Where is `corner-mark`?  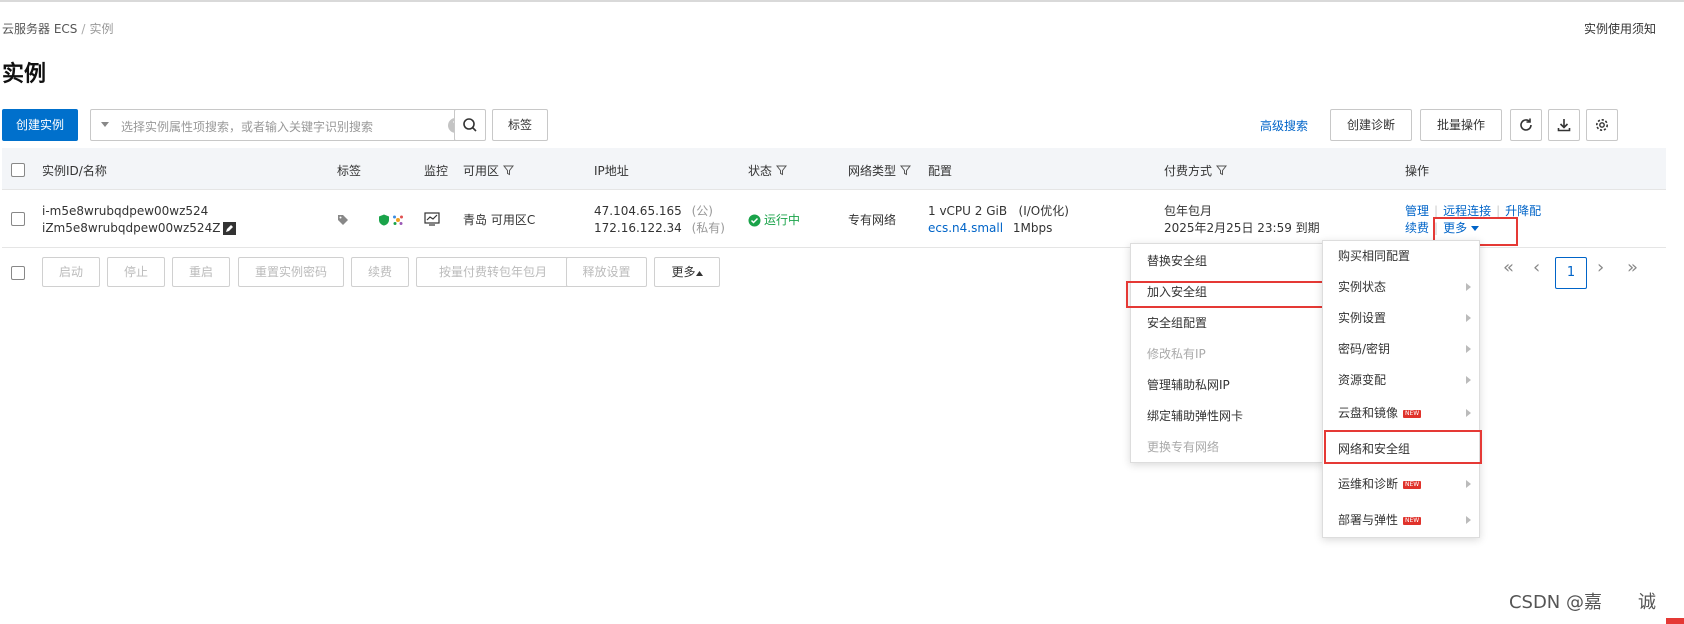 corner-mark is located at coordinates (1675, 621).